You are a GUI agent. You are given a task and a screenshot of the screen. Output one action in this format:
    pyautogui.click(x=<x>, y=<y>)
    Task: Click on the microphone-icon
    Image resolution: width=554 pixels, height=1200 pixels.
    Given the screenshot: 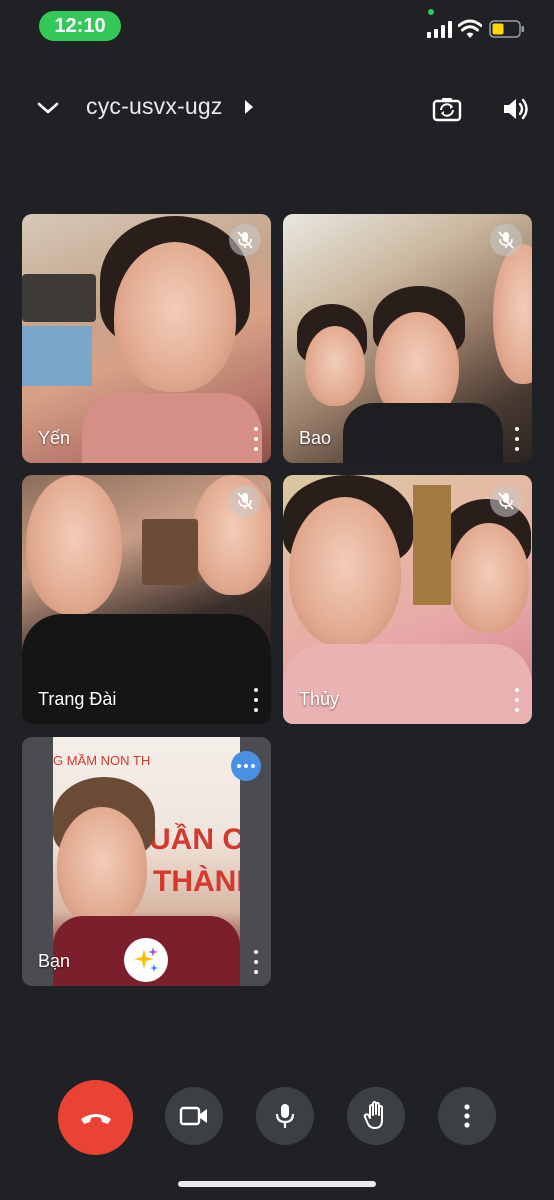 What is the action you would take?
    pyautogui.click(x=285, y=1116)
    